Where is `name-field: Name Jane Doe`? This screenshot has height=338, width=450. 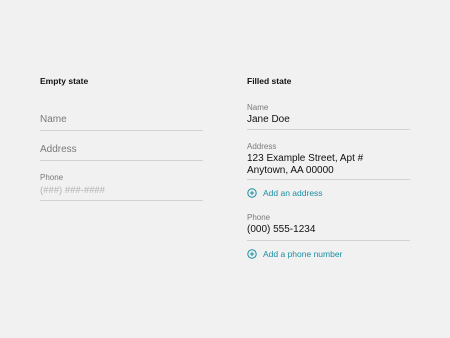
name-field: Name Jane Doe is located at coordinates (328, 117).